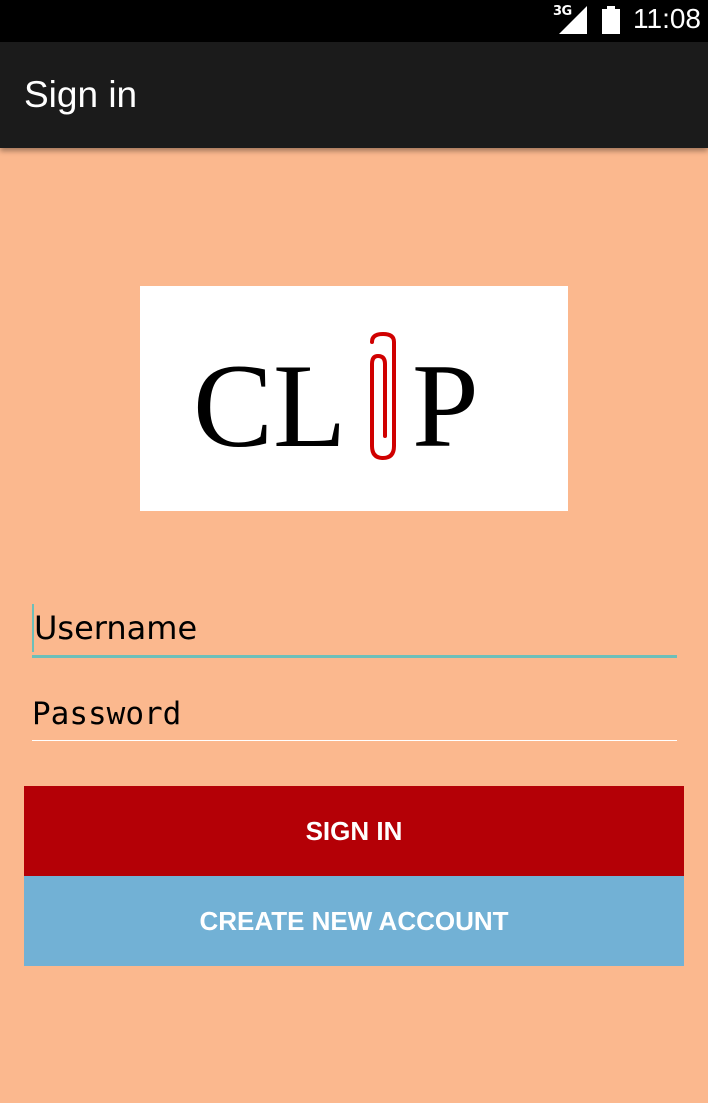 Image resolution: width=708 pixels, height=1103 pixels. I want to click on password-input, so click(354, 714).